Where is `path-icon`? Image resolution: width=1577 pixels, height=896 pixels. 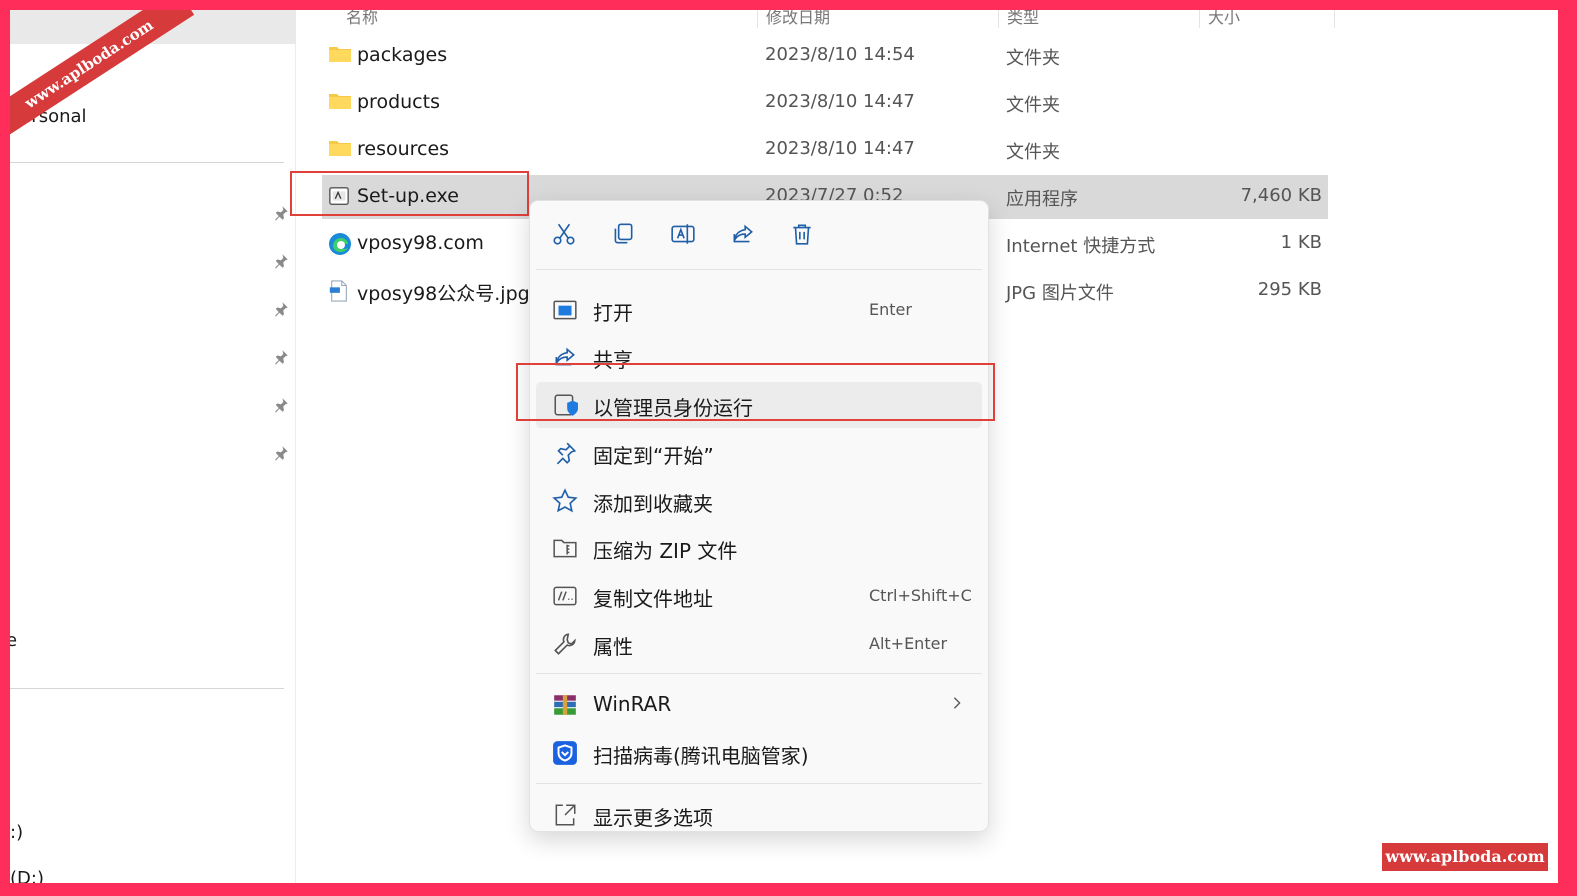
path-icon is located at coordinates (565, 596).